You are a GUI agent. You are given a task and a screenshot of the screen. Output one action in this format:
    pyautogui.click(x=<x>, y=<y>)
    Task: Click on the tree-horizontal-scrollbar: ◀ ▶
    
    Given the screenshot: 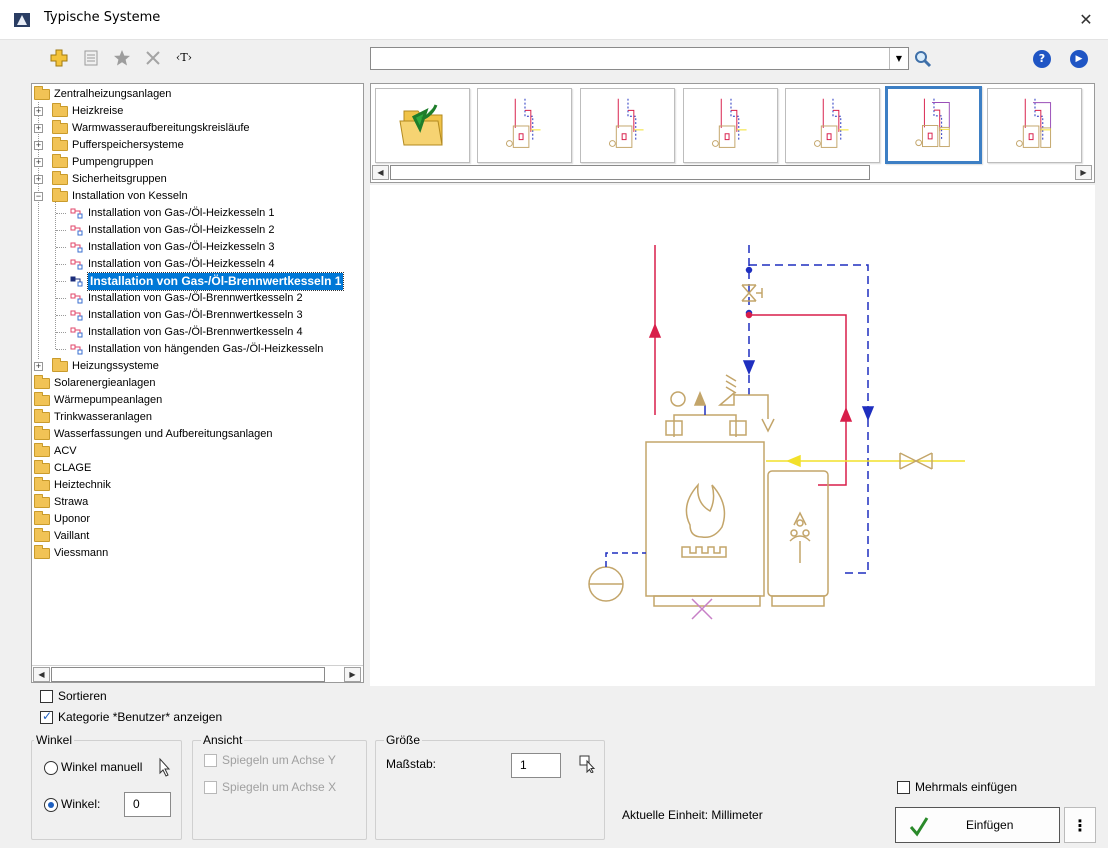 What is the action you would take?
    pyautogui.click(x=197, y=673)
    